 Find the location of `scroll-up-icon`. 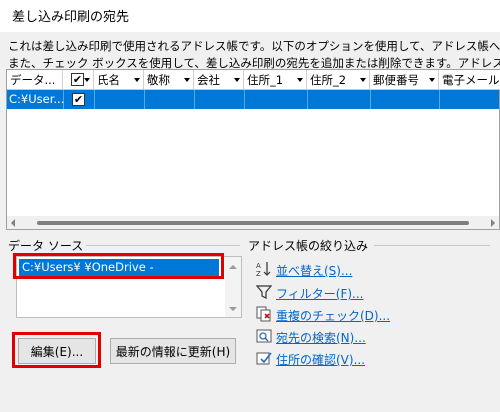

scroll-up-icon is located at coordinates (233, 267).